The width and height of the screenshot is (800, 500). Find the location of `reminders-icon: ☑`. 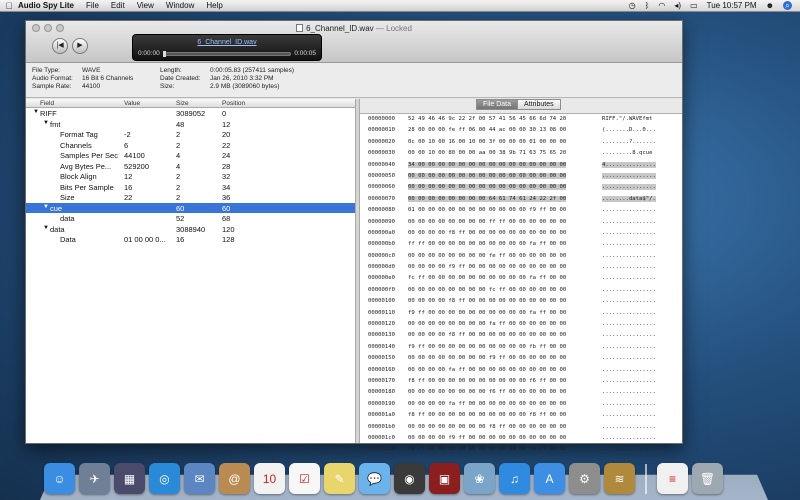

reminders-icon: ☑ is located at coordinates (304, 478).